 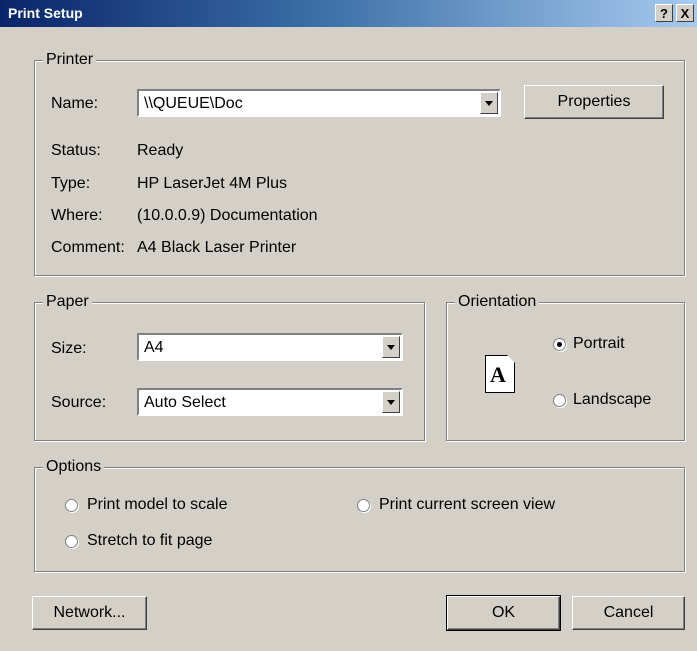 What do you see at coordinates (157, 505) in the screenshot?
I see `print-model-scale-label: Print model to scale` at bounding box center [157, 505].